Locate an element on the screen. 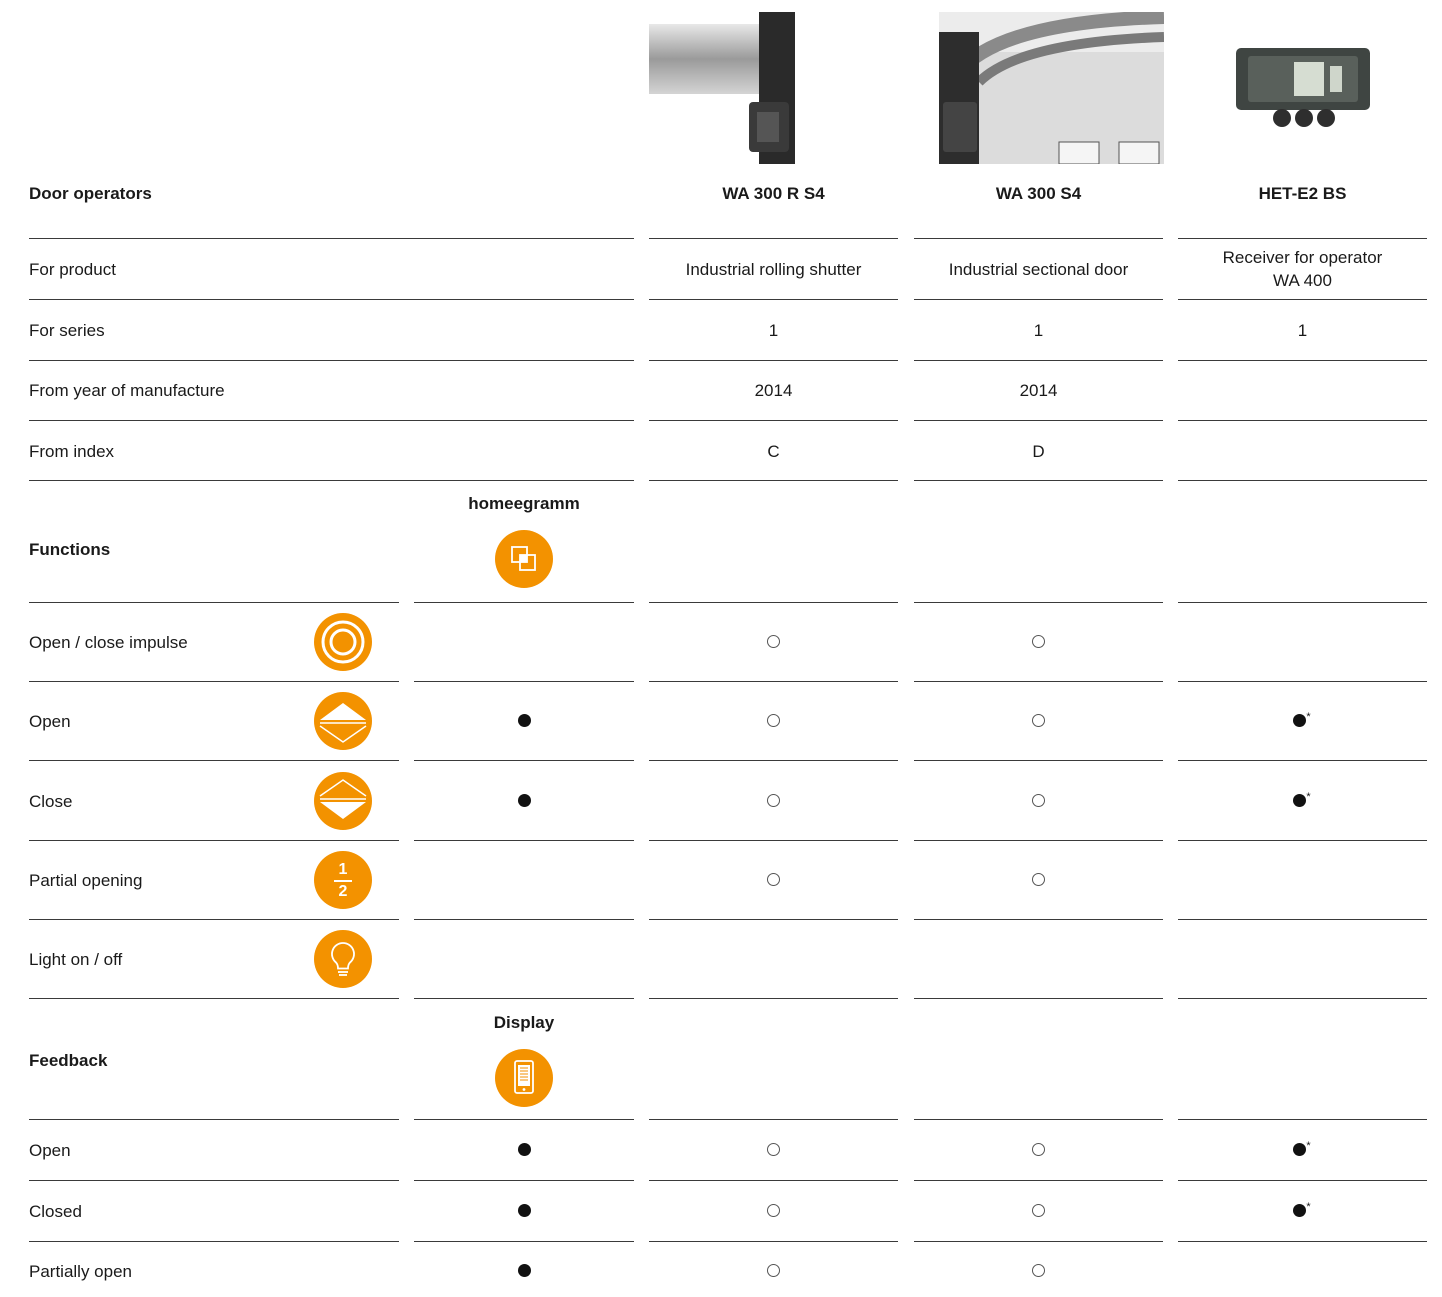 The height and width of the screenshot is (1297, 1442). product-name-1: WA 300 R S4 is located at coordinates (773, 193).